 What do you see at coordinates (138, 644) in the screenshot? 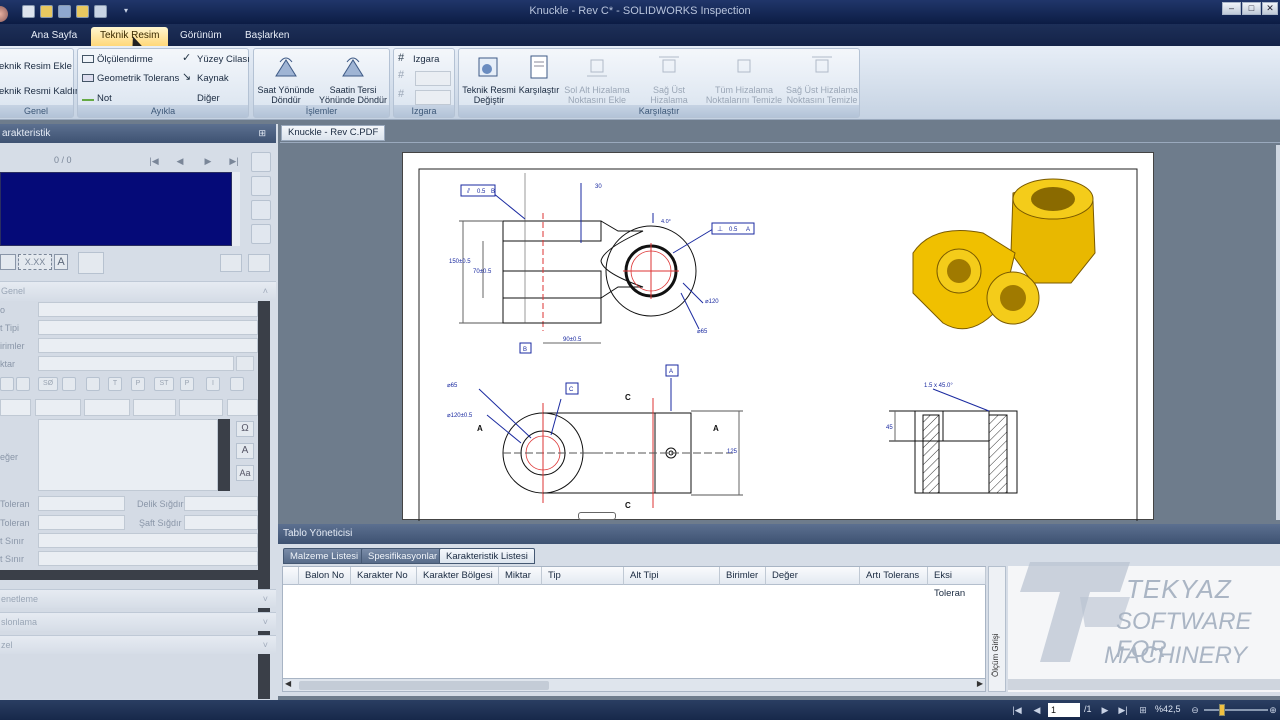
I see `section-ozel: zel ˅` at bounding box center [138, 644].